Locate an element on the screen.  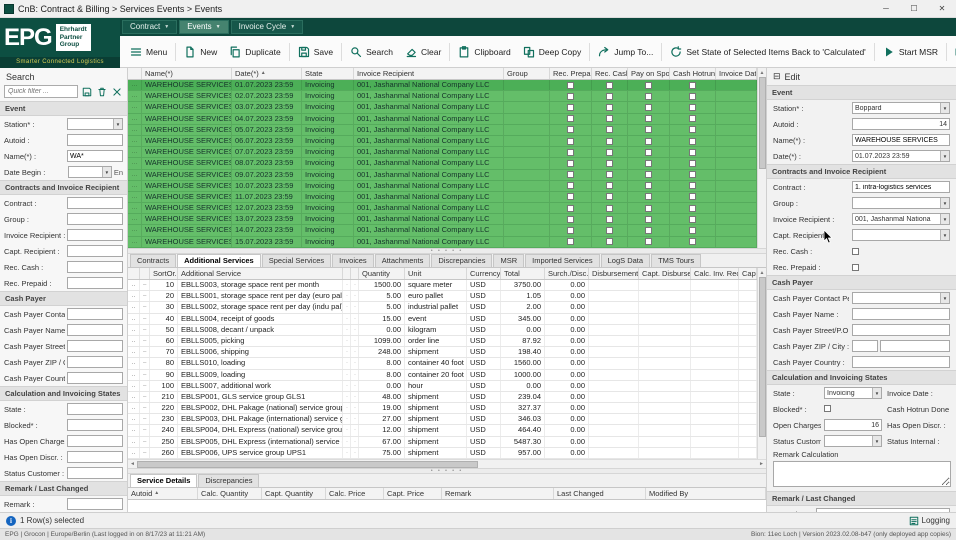
tab-contracts: Contracts is located at coordinates (153, 260).